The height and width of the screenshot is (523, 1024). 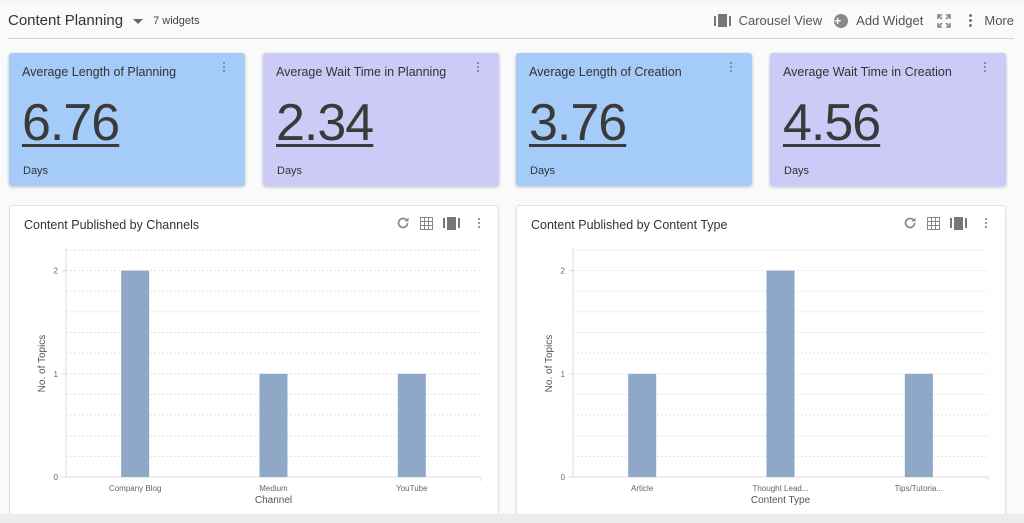 I want to click on x-tick-label: YouTube, so click(x=412, y=488).